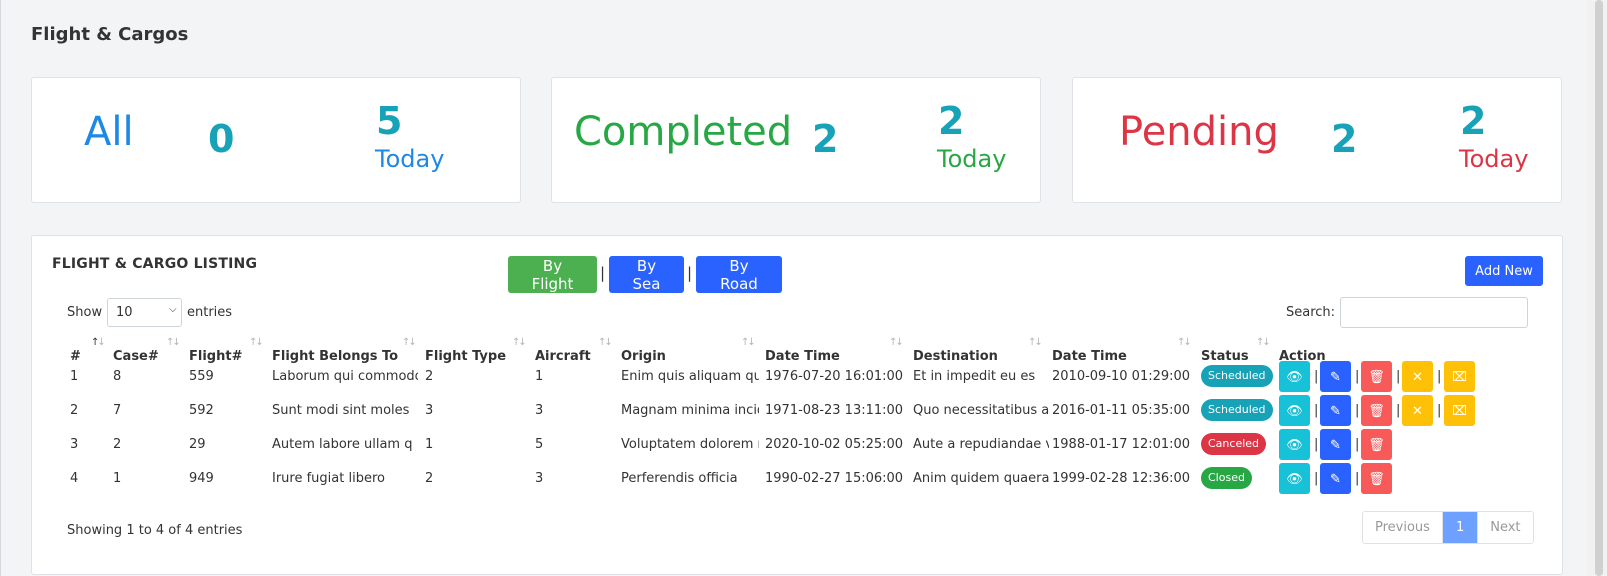 The height and width of the screenshot is (576, 1607). I want to click on cell-destination: Quo necessitatibus a, so click(981, 410).